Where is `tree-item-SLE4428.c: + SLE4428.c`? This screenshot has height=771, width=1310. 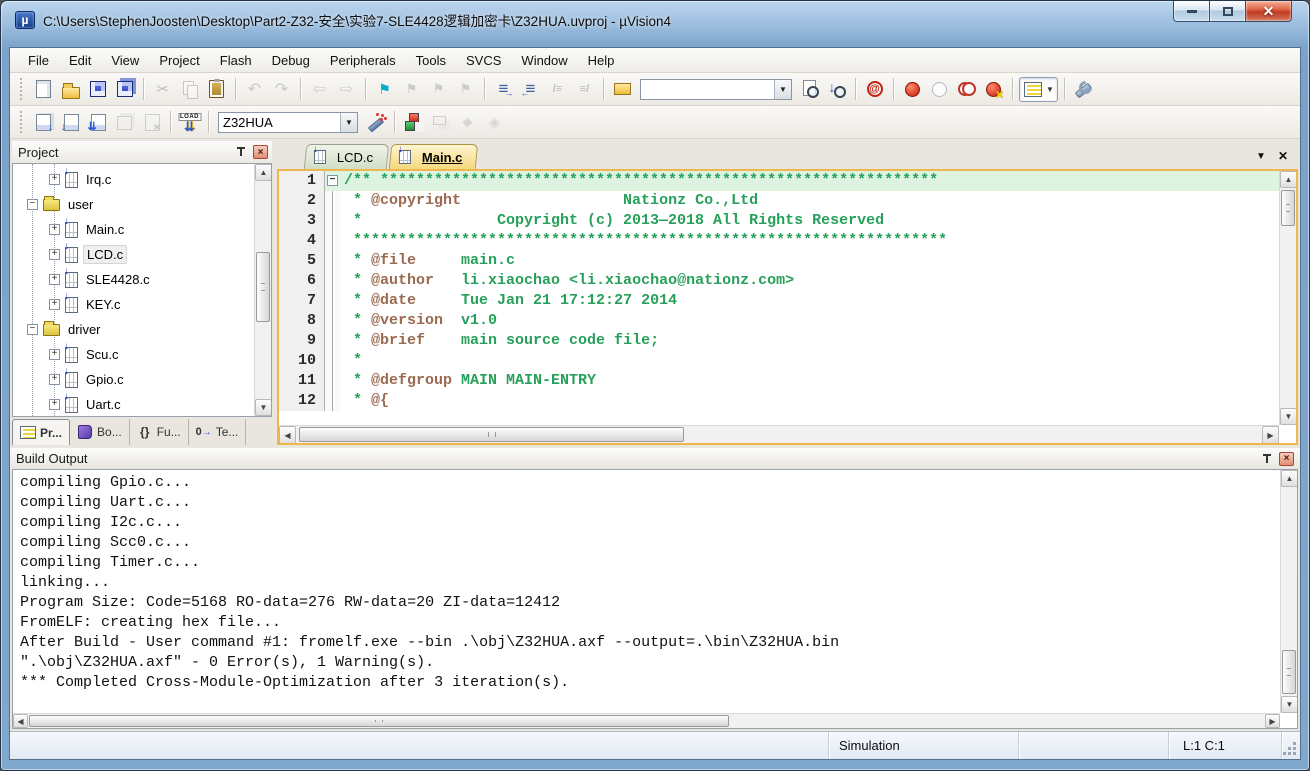 tree-item-SLE4428.c: + SLE4428.c is located at coordinates (142, 279).